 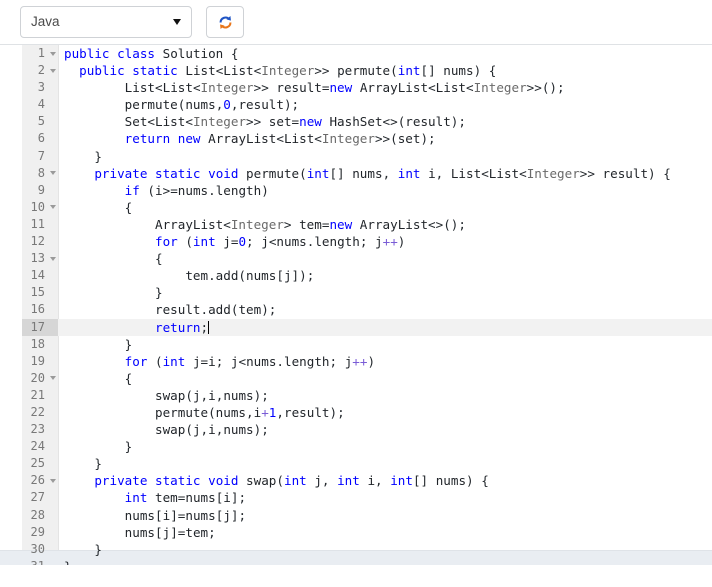 I want to click on language-select-value: Java, so click(x=45, y=22).